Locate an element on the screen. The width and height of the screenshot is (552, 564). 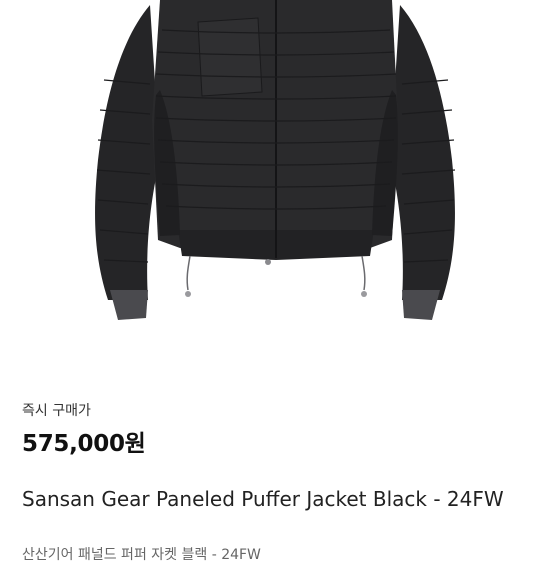
product-subtitle: 산산기어 패널드 퍼퍼 자켓 블랙 - 24FW is located at coordinates (141, 555).